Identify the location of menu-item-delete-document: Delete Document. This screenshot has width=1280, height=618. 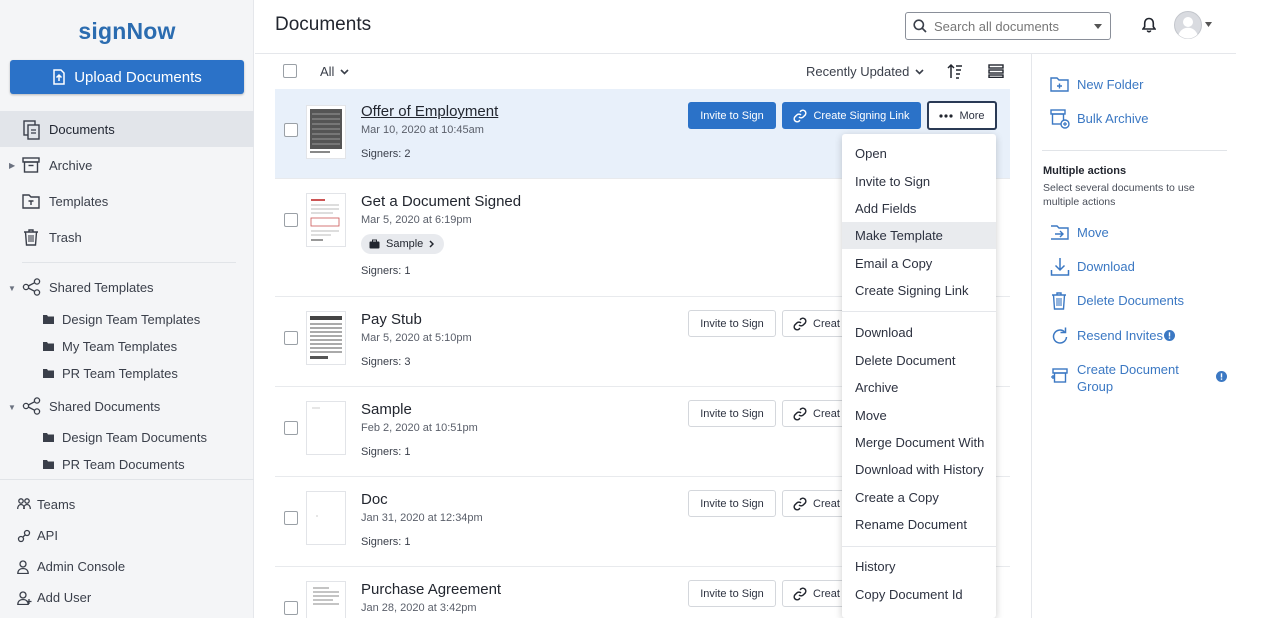
(919, 360).